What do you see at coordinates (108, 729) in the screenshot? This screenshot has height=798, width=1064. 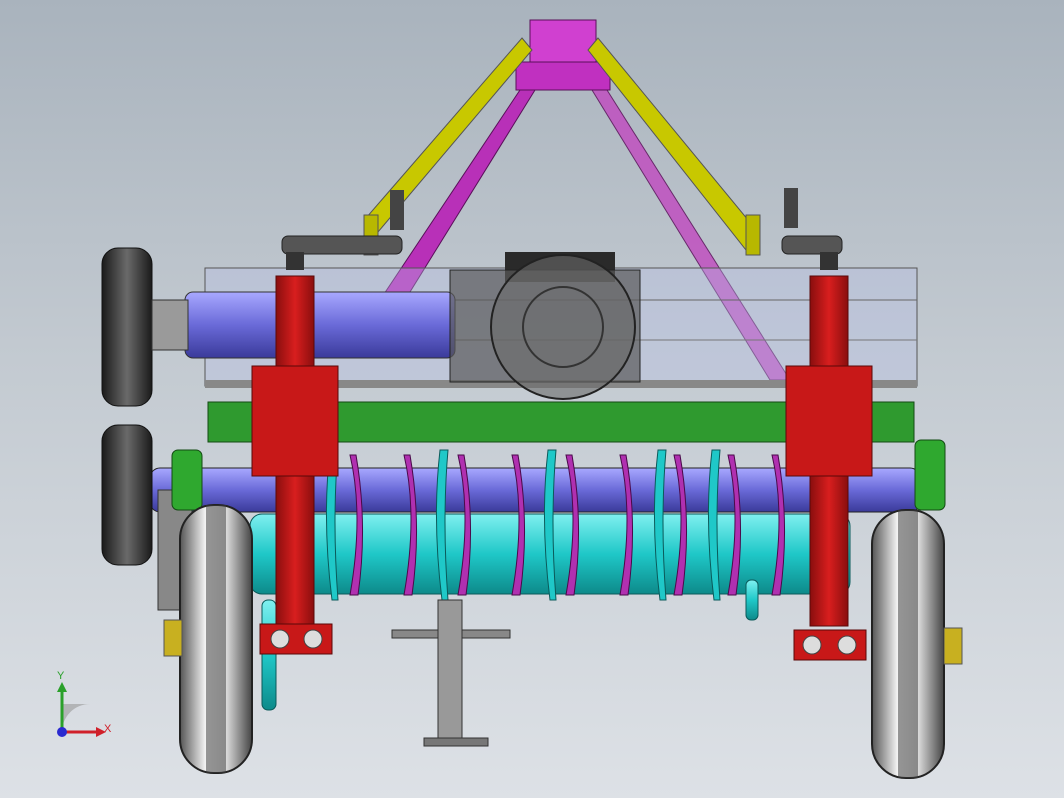 I see `x-axis-label: X` at bounding box center [108, 729].